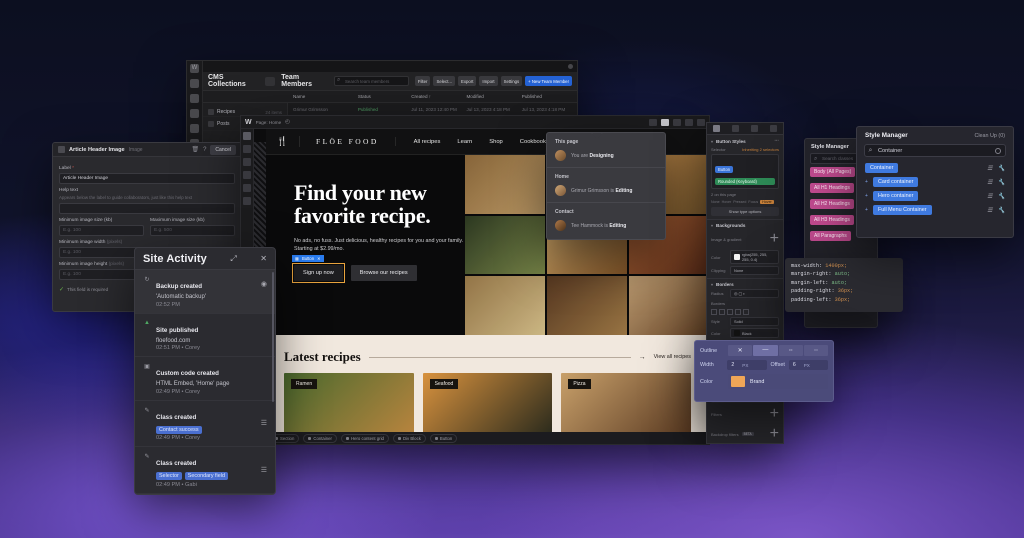 Image resolution: width=1024 pixels, height=538 pixels. I want to click on class-row: + Hero container ☰ 🔧, so click(935, 196).